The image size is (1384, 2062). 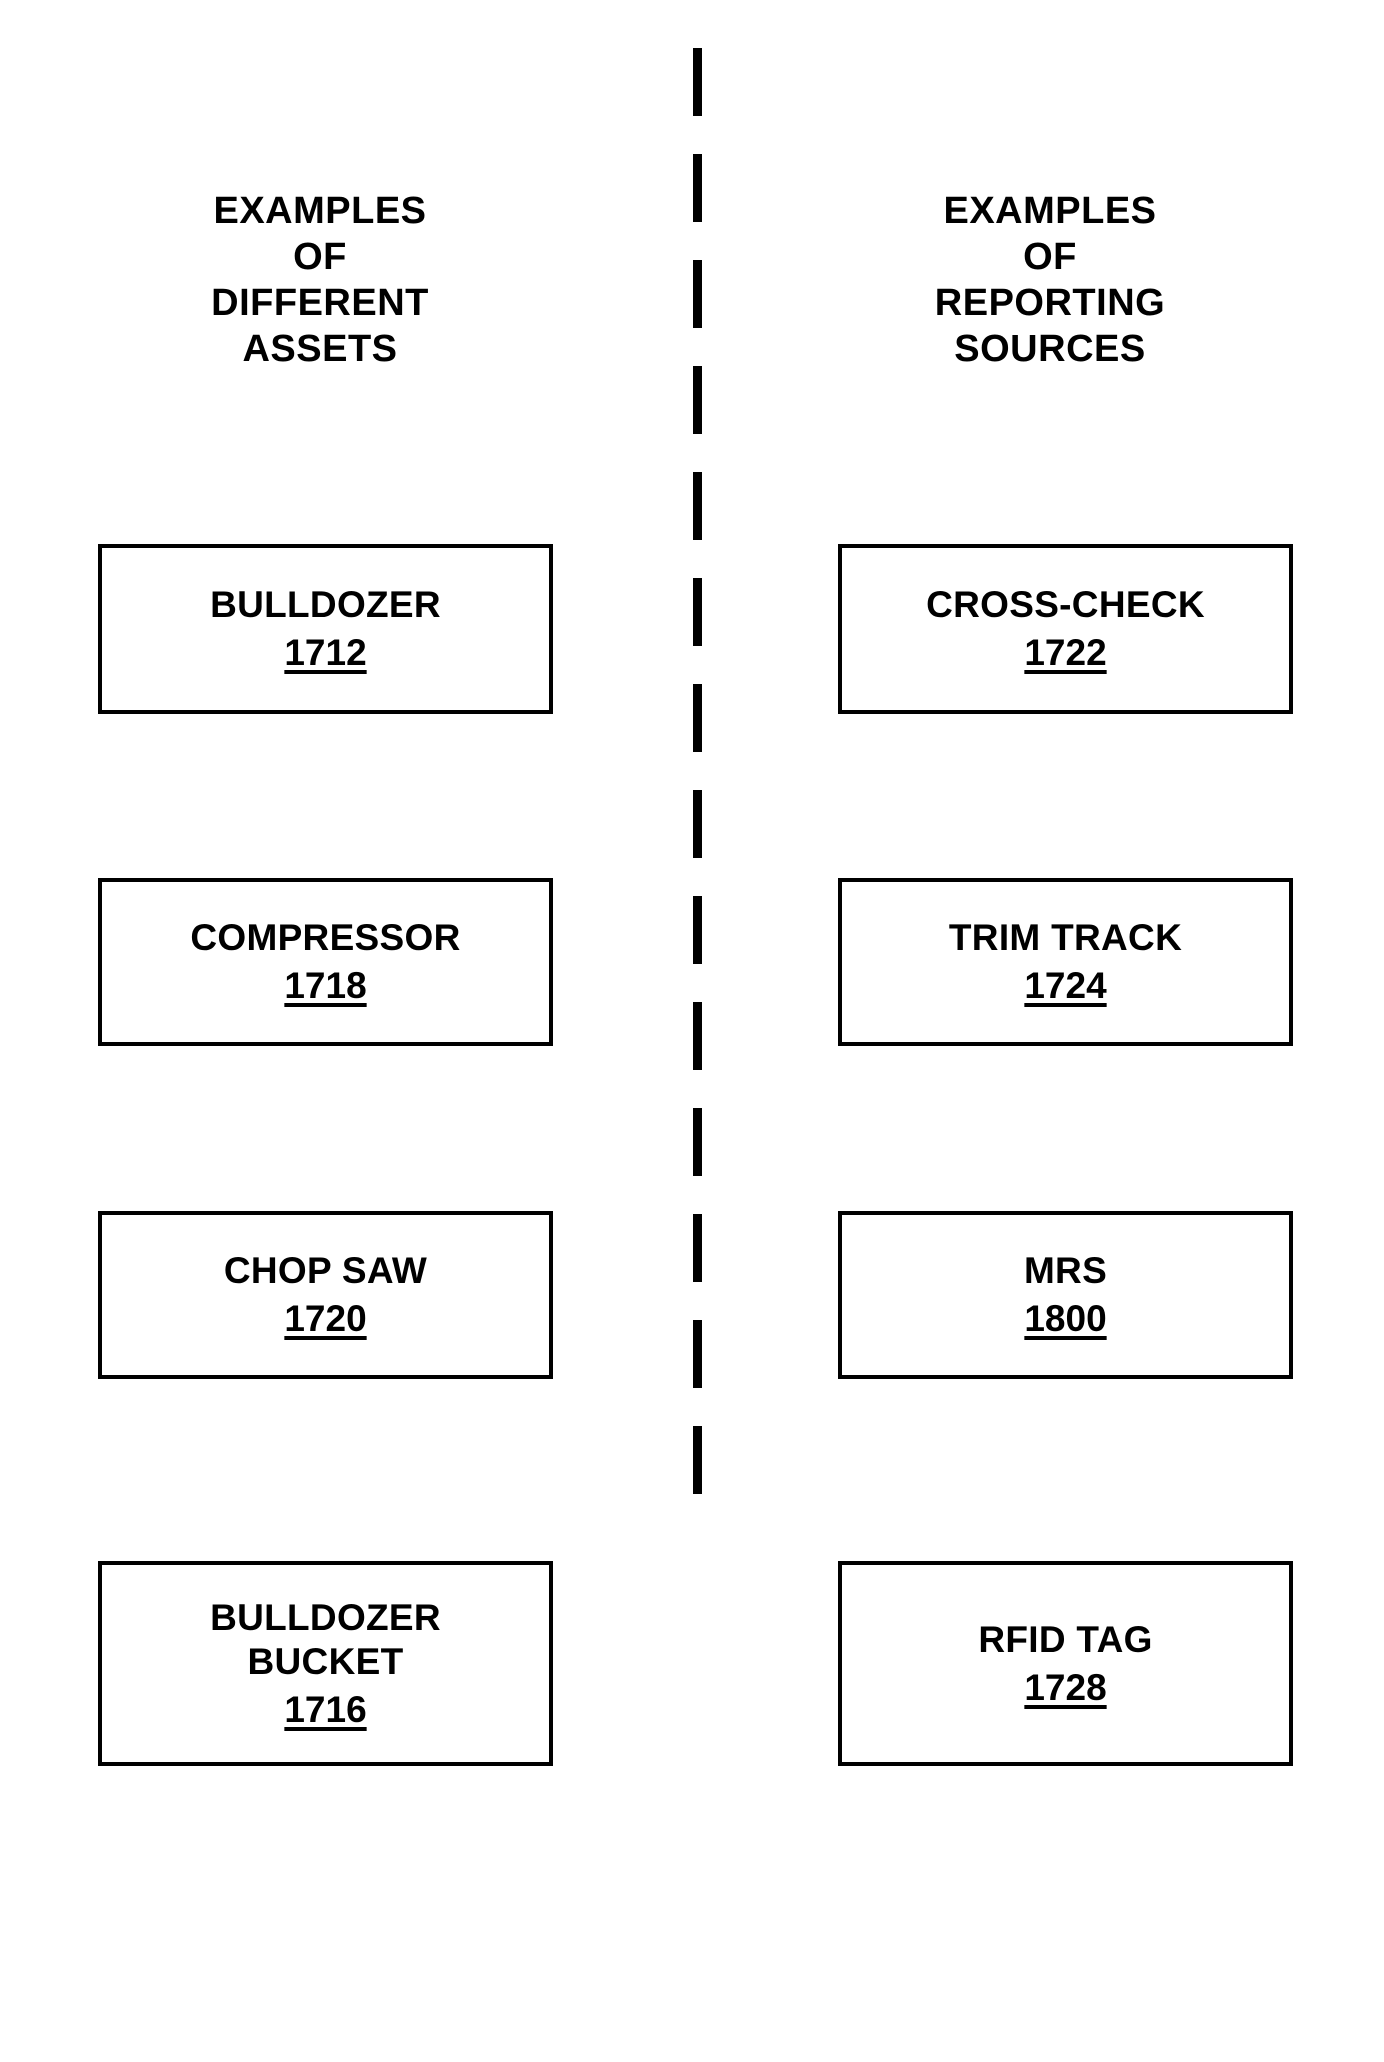 I want to click on source-box-mrs-title: MRS, so click(x=1065, y=1270).